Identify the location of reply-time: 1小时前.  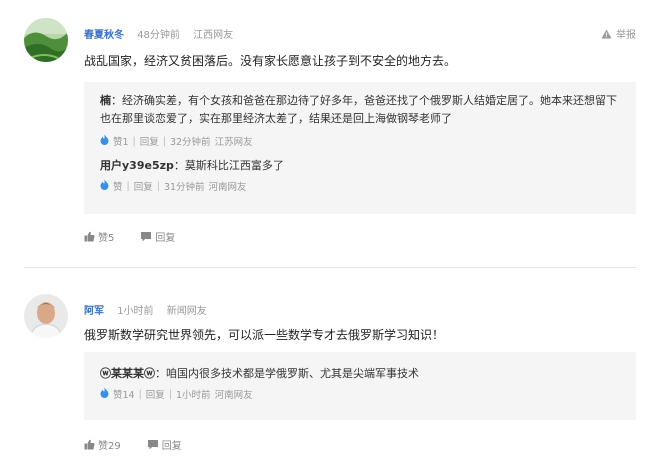
(193, 395).